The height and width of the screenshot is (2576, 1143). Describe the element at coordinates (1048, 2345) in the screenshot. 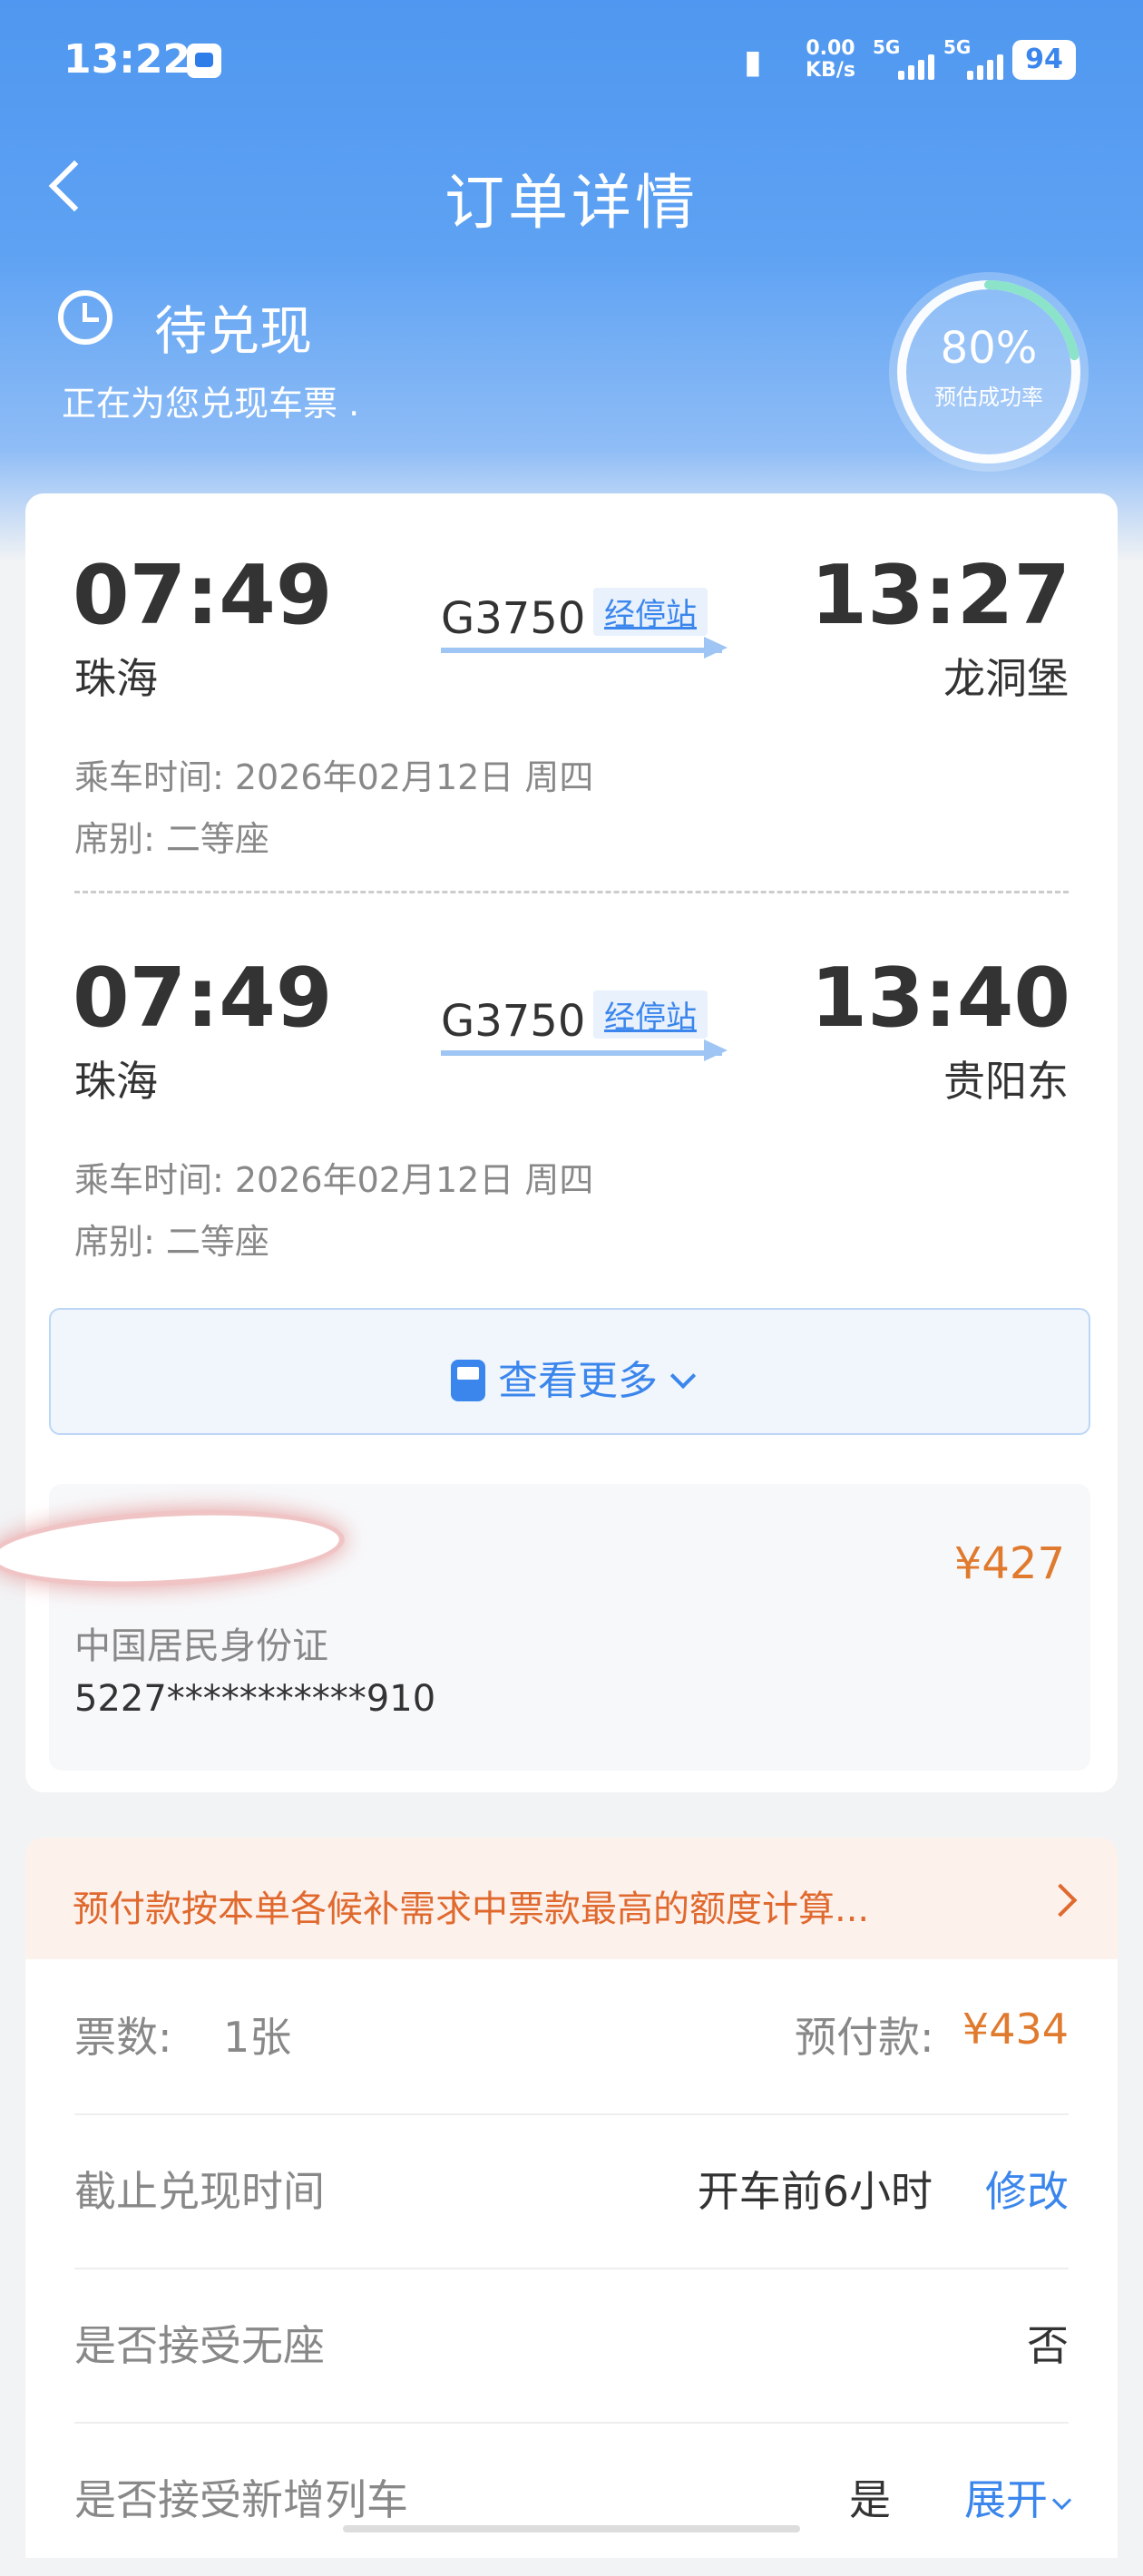

I see `no-seat-value: 否` at that location.